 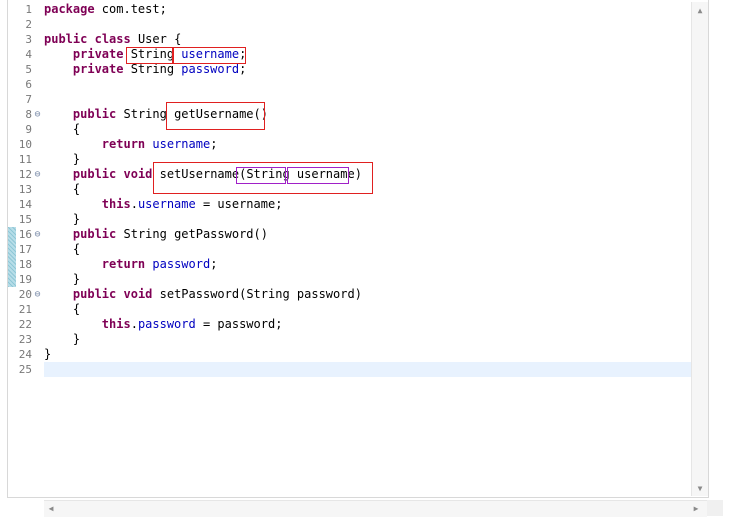 What do you see at coordinates (28, 39) in the screenshot?
I see `line-number: 3` at bounding box center [28, 39].